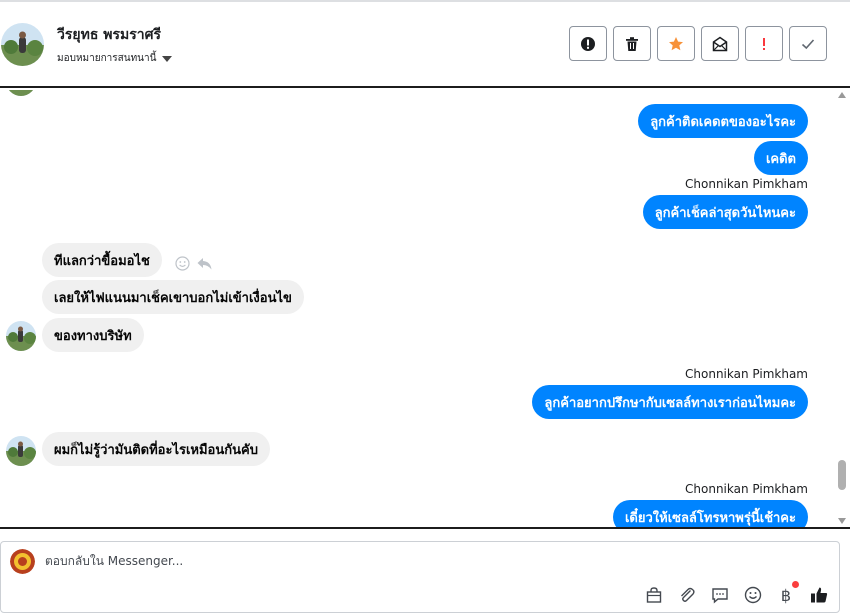 This screenshot has height=613, width=850. What do you see at coordinates (842, 521) in the screenshot?
I see `scroll-down-arrow-icon` at bounding box center [842, 521].